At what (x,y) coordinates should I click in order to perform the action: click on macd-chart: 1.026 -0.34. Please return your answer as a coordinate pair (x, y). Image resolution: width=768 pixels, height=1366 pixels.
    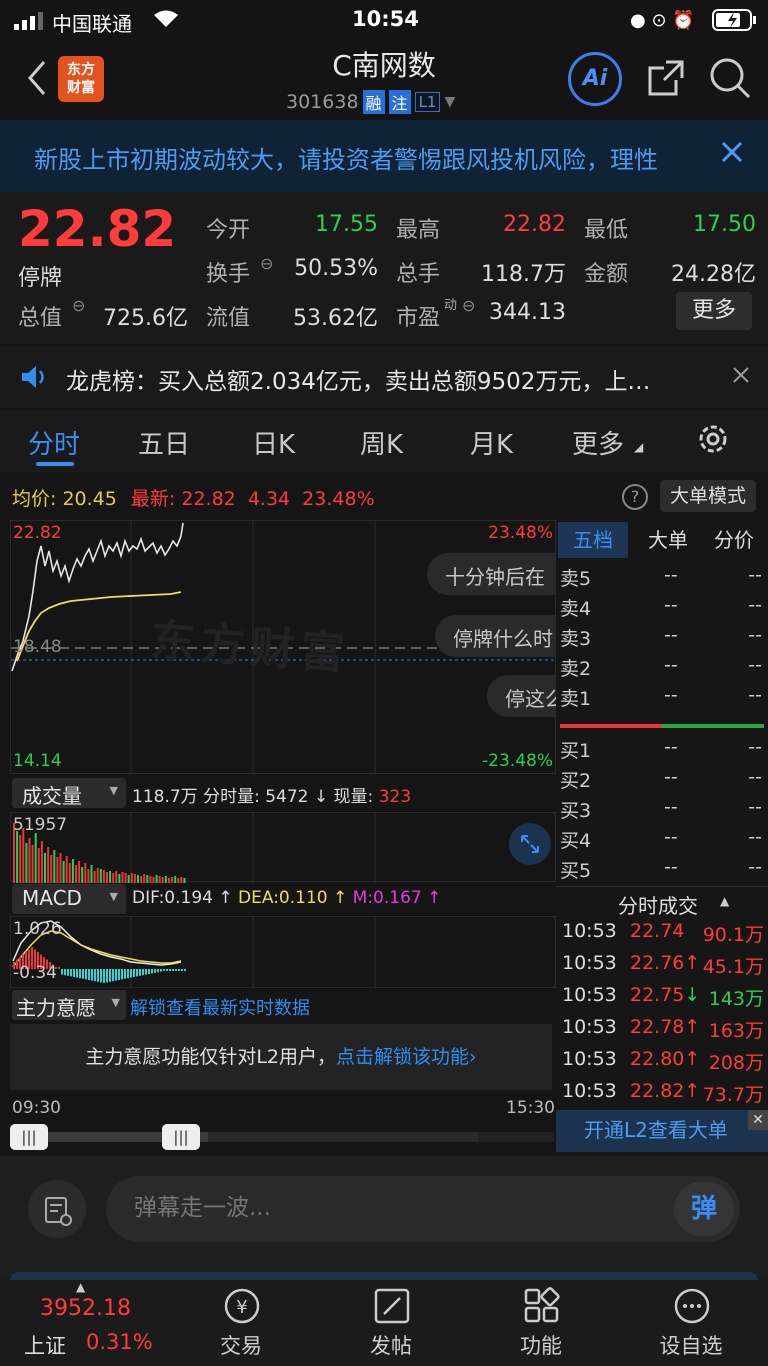
    Looking at the image, I should click on (283, 952).